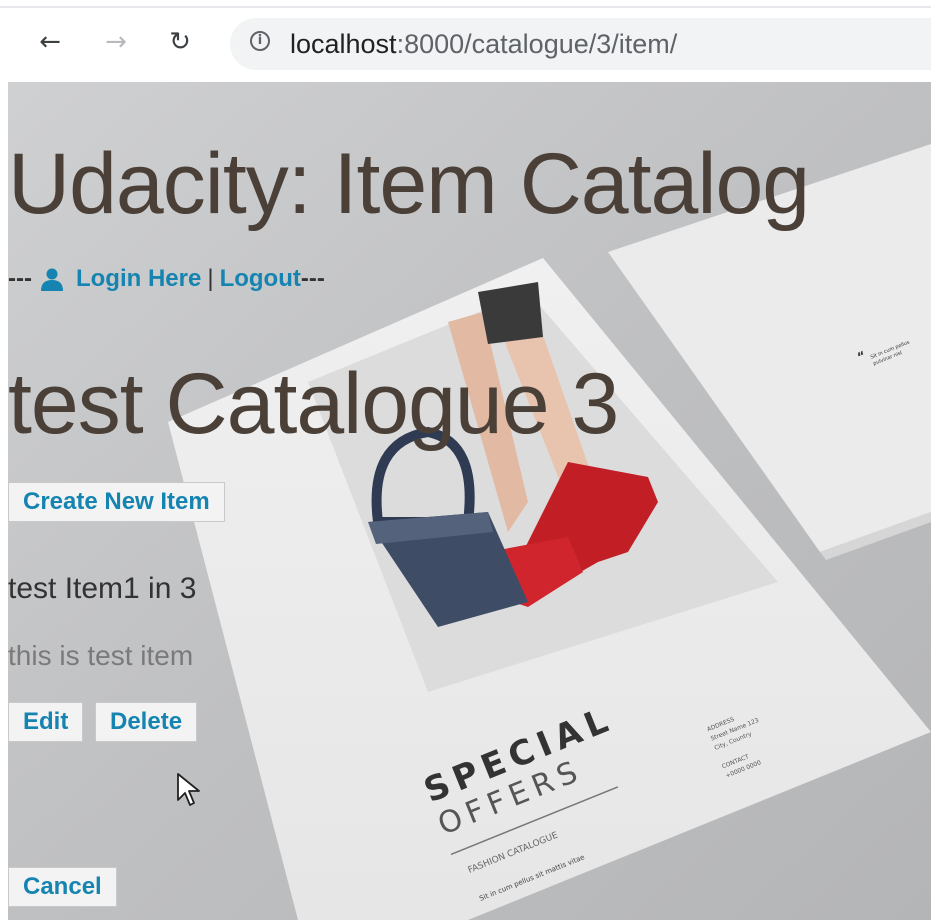  I want to click on login-line: --- Login Here | Logout ---, so click(166, 279).